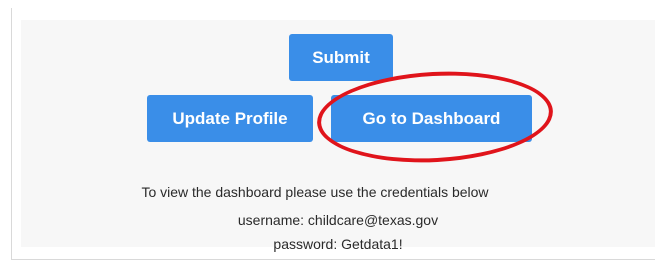 This screenshot has width=656, height=263. I want to click on username-text: username: childcare@texas.gov, so click(338, 220).